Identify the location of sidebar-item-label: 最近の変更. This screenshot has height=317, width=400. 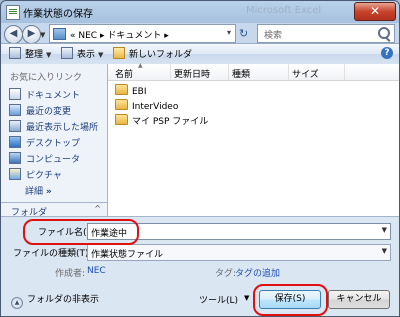
(49, 112).